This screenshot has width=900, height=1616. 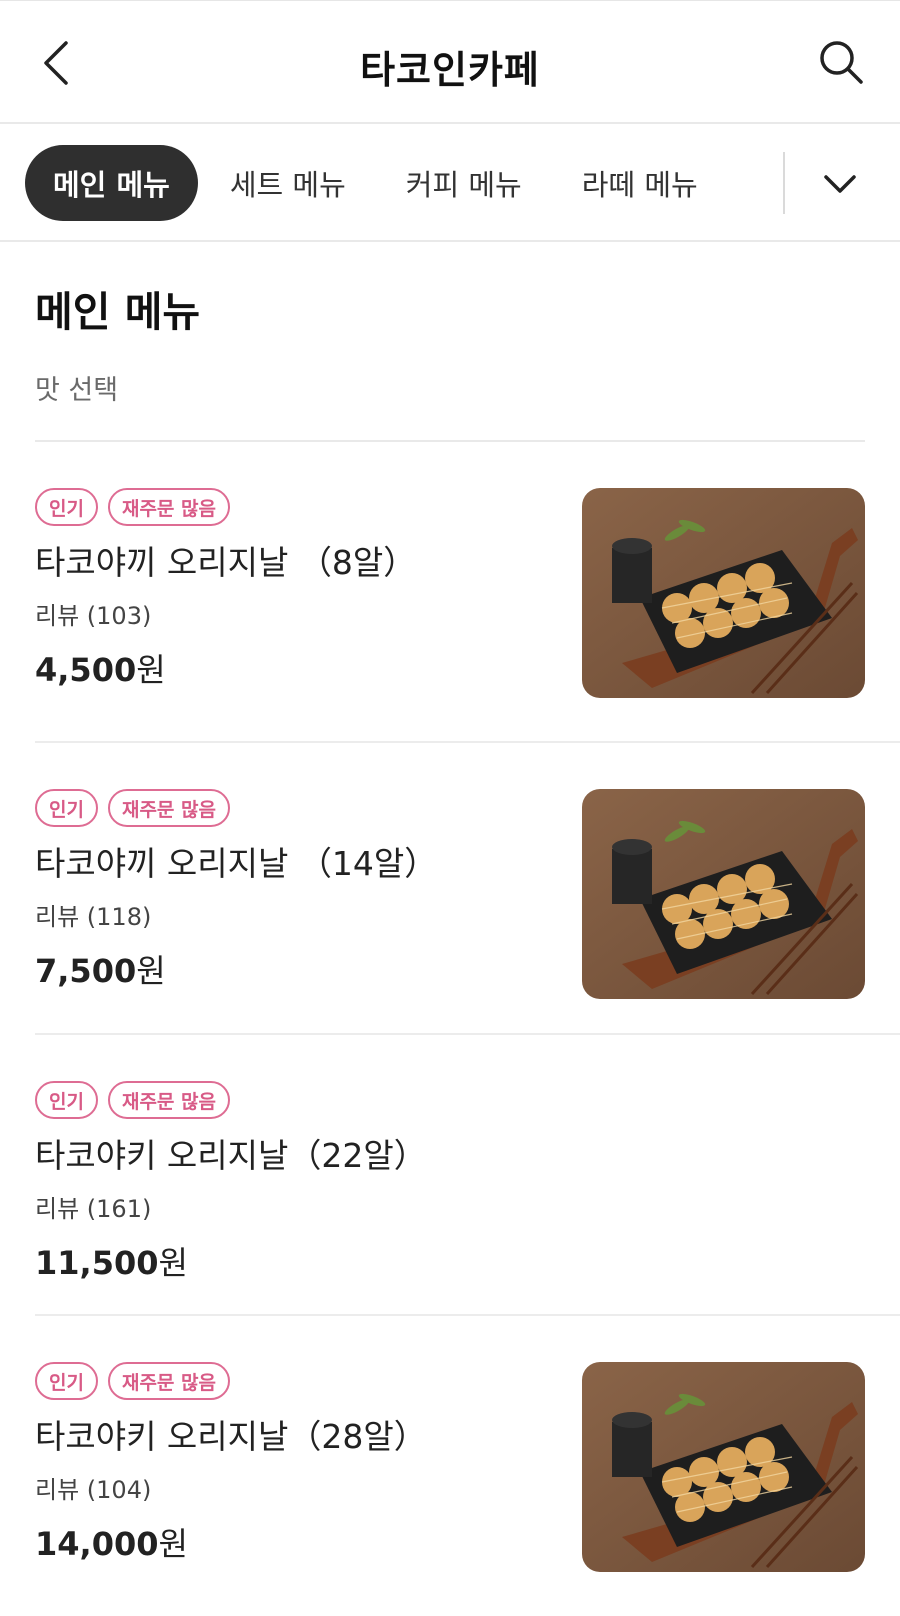 What do you see at coordinates (231, 1436) in the screenshot?
I see `menu-item-name: 타코야키 오리지날（28알）` at bounding box center [231, 1436].